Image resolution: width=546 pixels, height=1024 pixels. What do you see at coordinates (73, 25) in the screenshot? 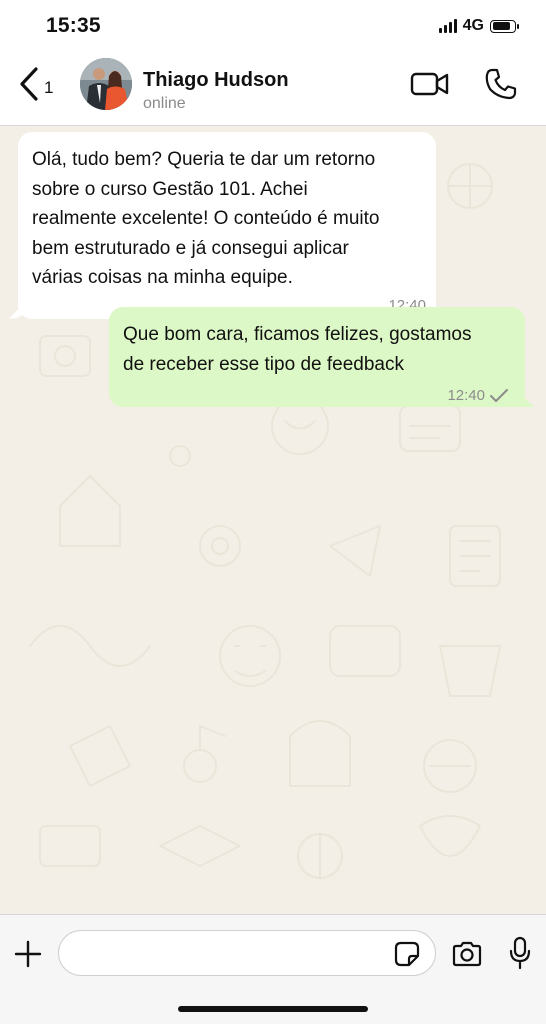
I see `status-time: 15:35` at bounding box center [73, 25].